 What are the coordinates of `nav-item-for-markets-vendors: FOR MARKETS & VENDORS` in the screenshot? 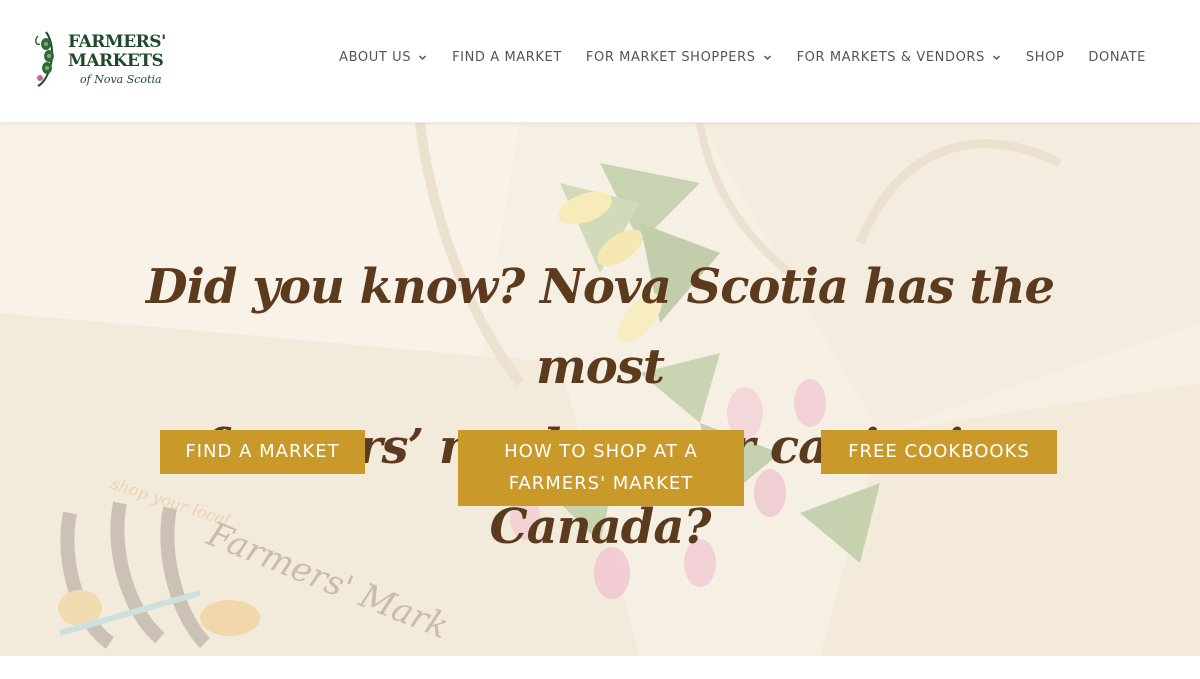 It's located at (899, 57).